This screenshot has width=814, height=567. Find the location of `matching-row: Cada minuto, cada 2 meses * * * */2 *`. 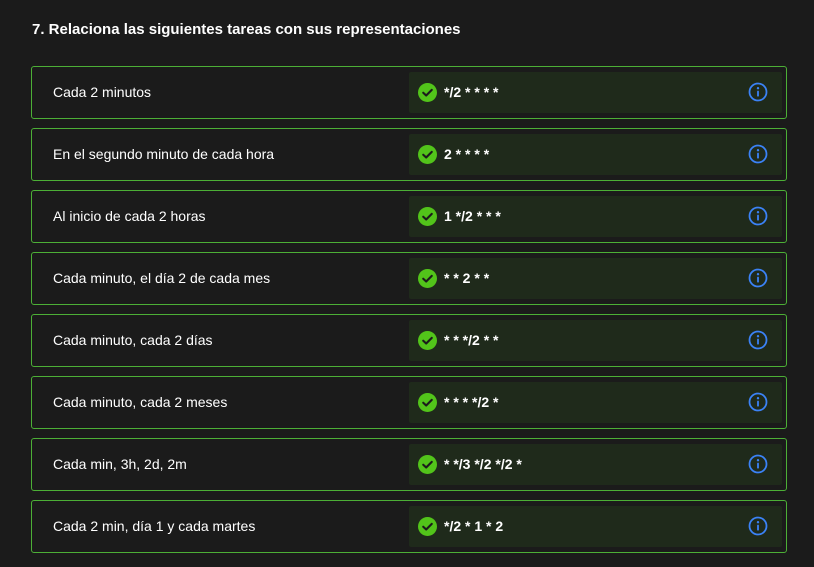

matching-row: Cada minuto, cada 2 meses * * * */2 * is located at coordinates (409, 402).